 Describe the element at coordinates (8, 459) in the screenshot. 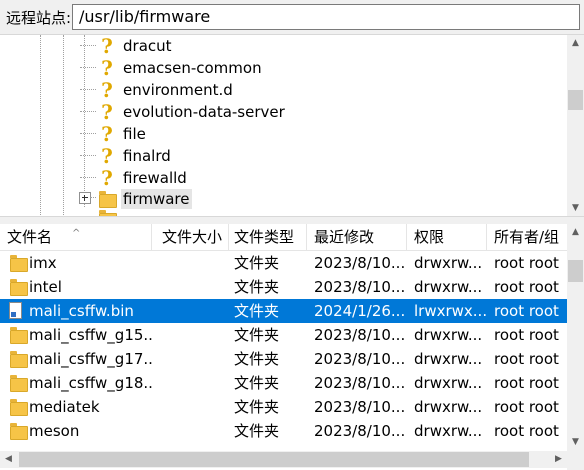

I see `scroll-left-icon: ◀` at that location.